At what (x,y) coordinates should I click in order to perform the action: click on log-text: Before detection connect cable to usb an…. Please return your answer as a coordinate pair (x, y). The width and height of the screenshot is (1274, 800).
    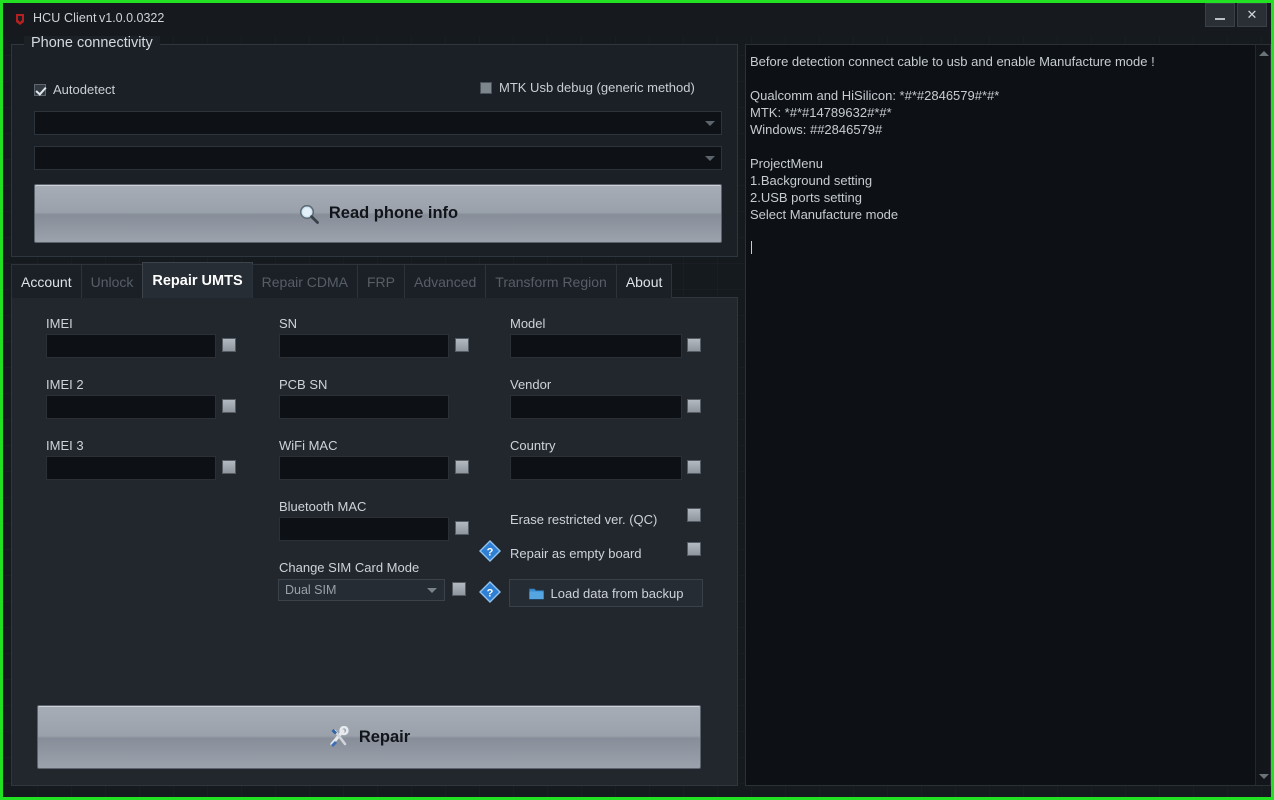
    Looking at the image, I should click on (952, 138).